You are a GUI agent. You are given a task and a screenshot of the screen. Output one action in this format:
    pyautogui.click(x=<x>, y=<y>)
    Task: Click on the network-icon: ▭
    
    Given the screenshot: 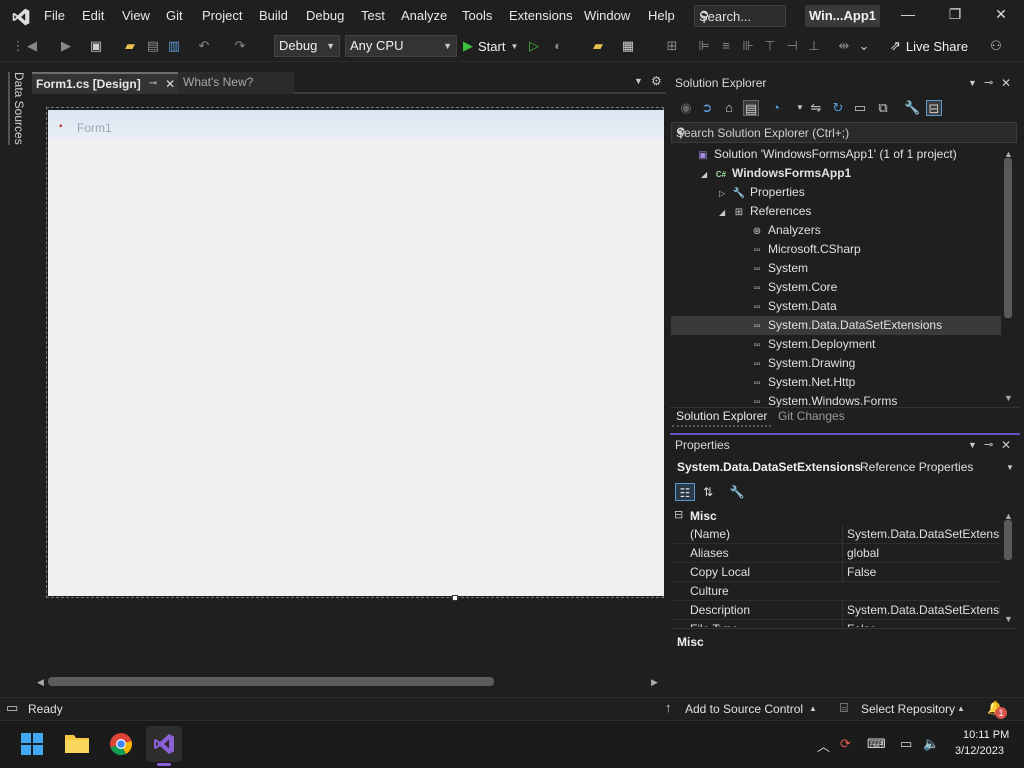 What is the action you would take?
    pyautogui.click(x=906, y=744)
    